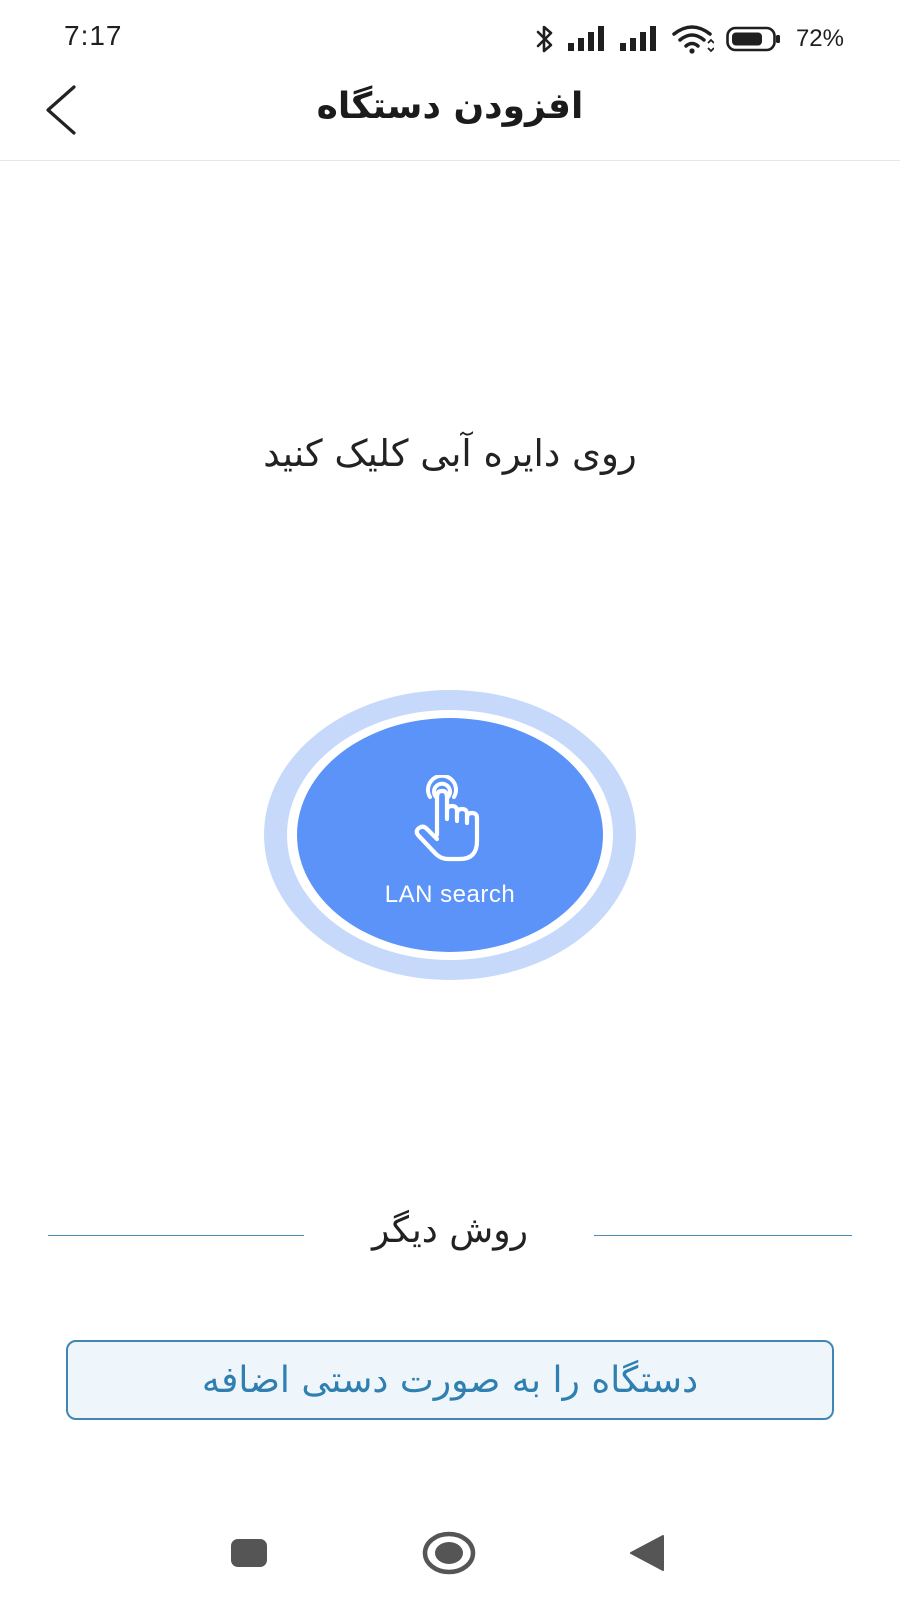 This screenshot has height=1600, width=900. I want to click on battery-icon, so click(754, 39).